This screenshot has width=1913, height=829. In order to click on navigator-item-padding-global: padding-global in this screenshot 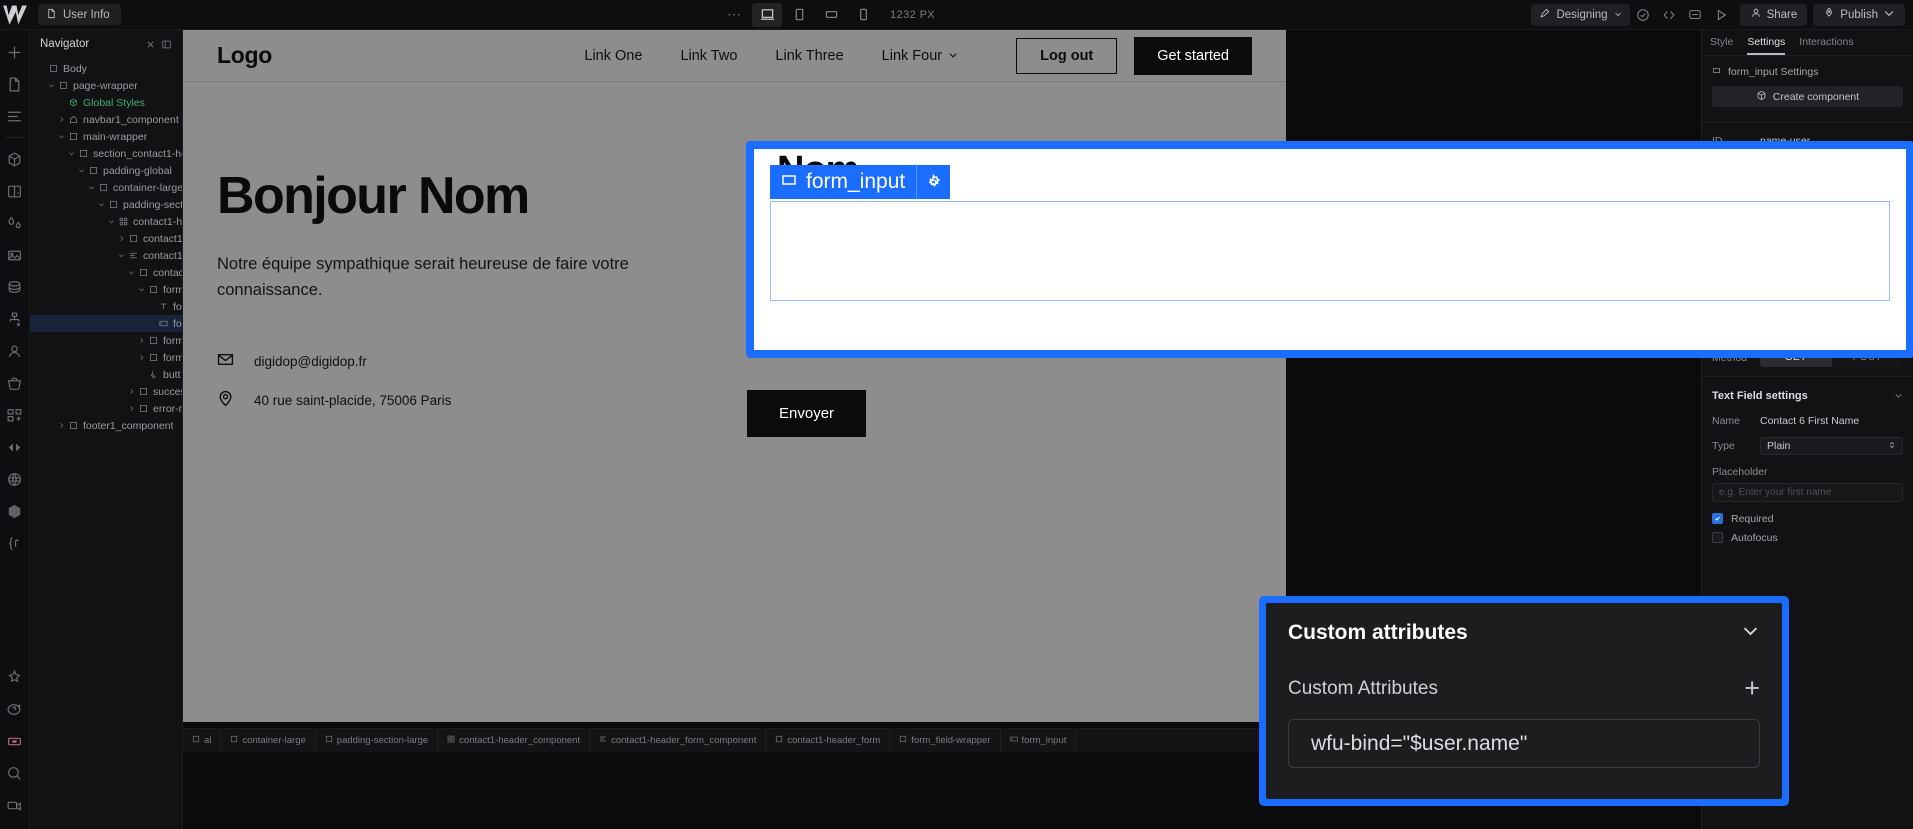, I will do `click(106, 170)`.